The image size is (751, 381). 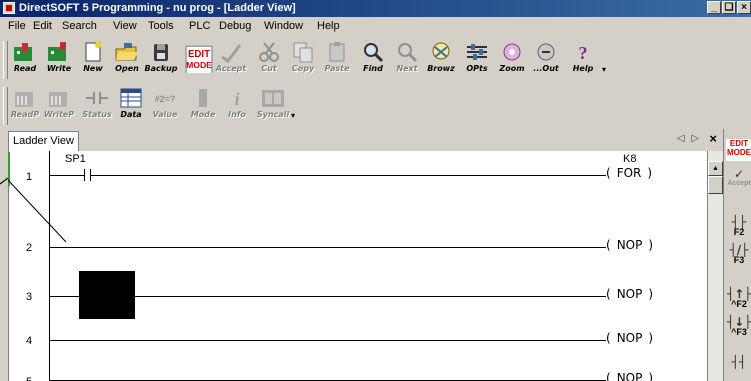 What do you see at coordinates (715, 168) in the screenshot?
I see `scroll-up-icon: ▲` at bounding box center [715, 168].